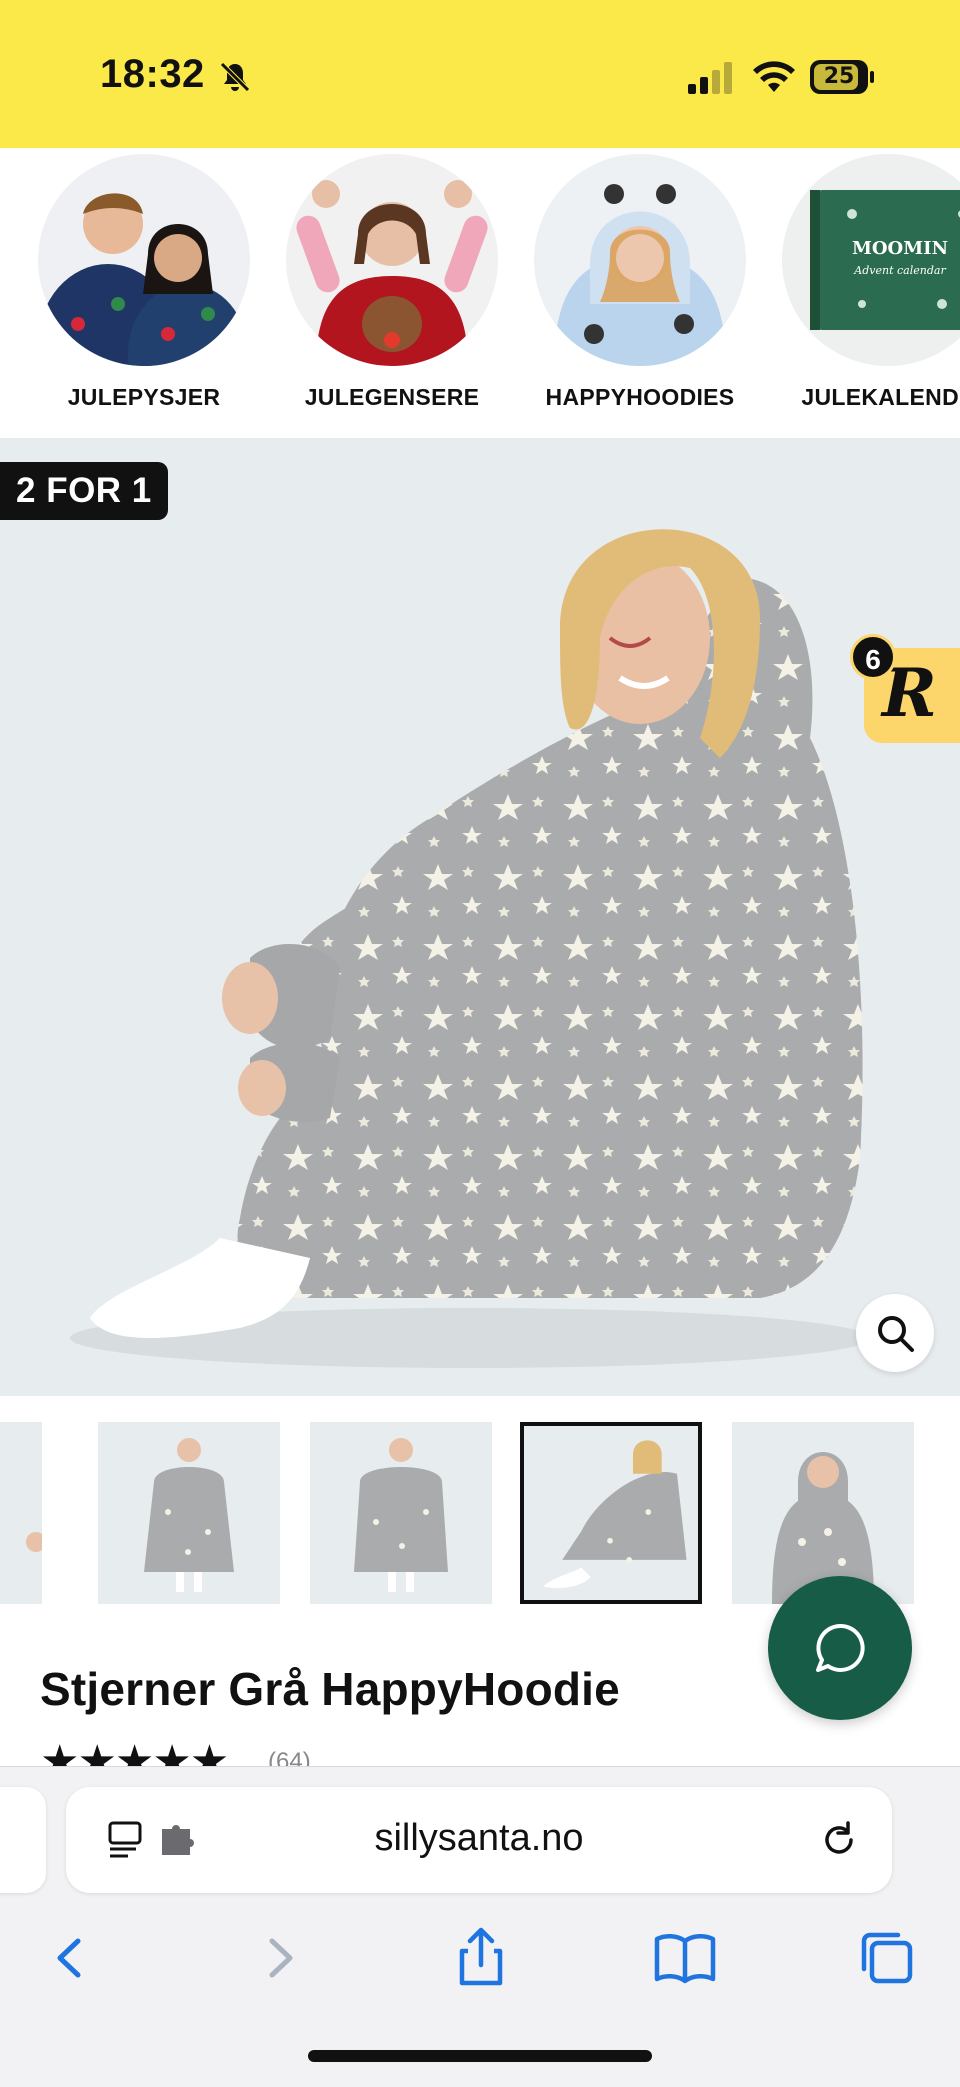 The width and height of the screenshot is (960, 2087). I want to click on share-icon, so click(481, 1958).